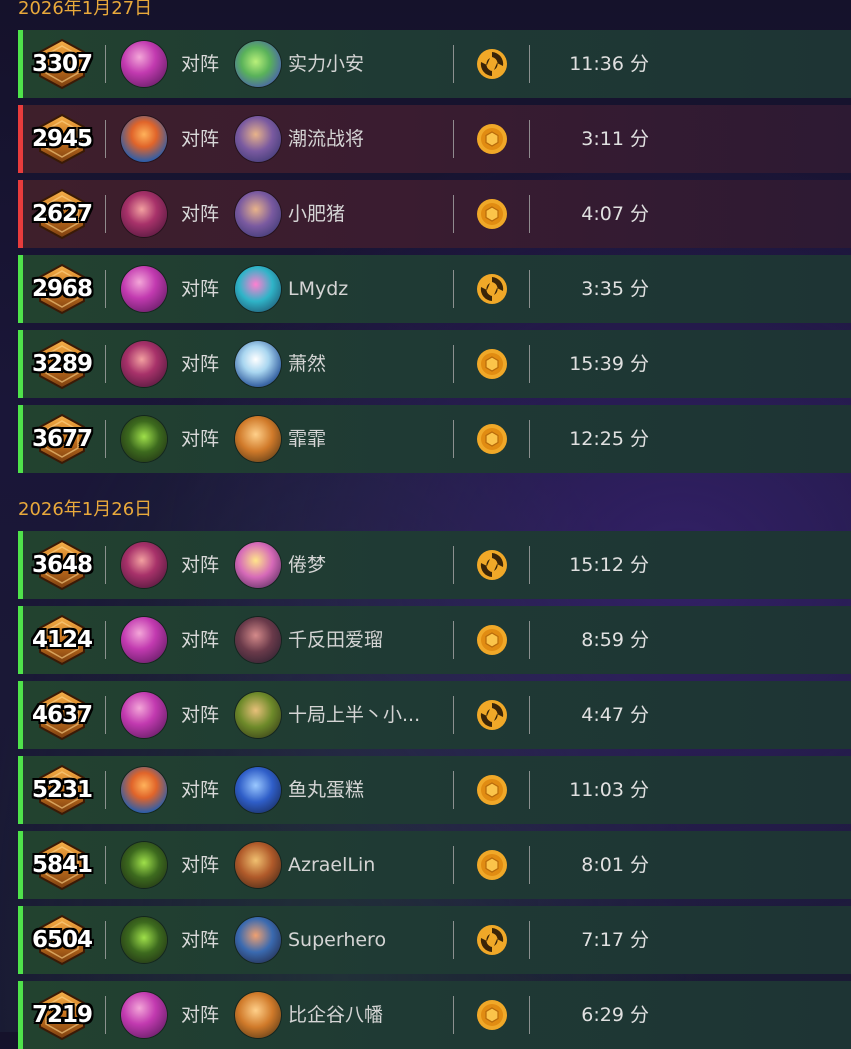 The width and height of the screenshot is (851, 1049). I want to click on rating-value: 2627, so click(62, 214).